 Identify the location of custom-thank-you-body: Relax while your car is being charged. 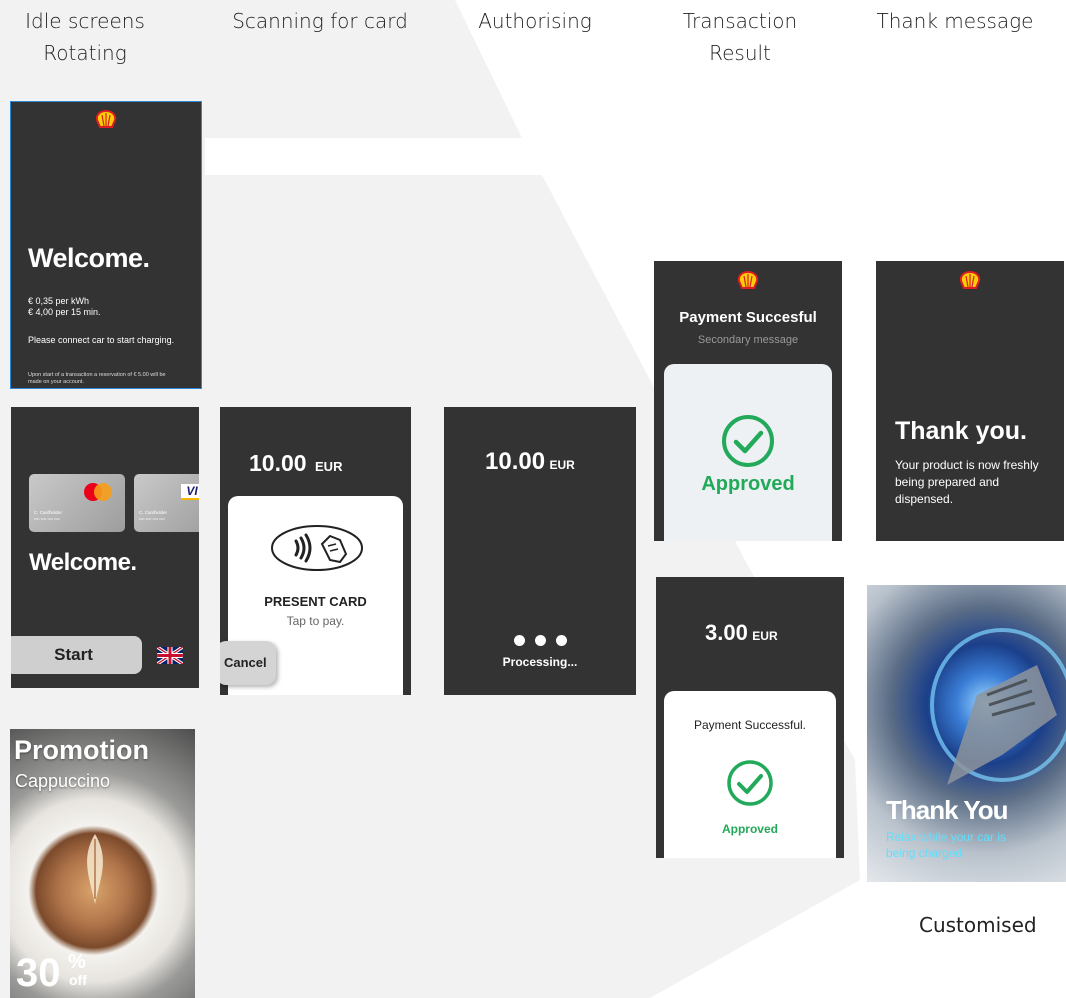
(946, 845).